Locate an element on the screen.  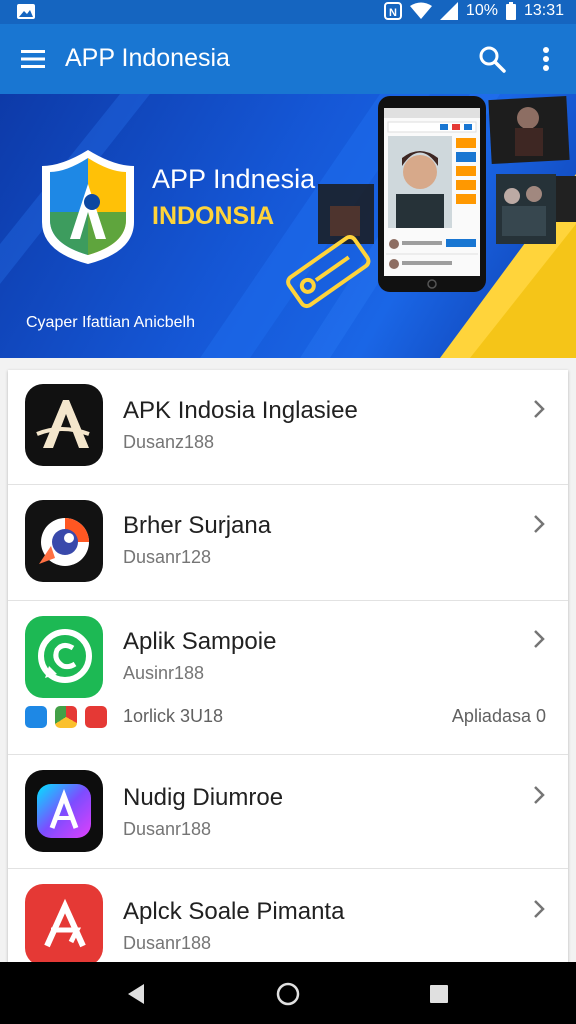
banner-subtitle: INDONSIA is located at coordinates (213, 216).